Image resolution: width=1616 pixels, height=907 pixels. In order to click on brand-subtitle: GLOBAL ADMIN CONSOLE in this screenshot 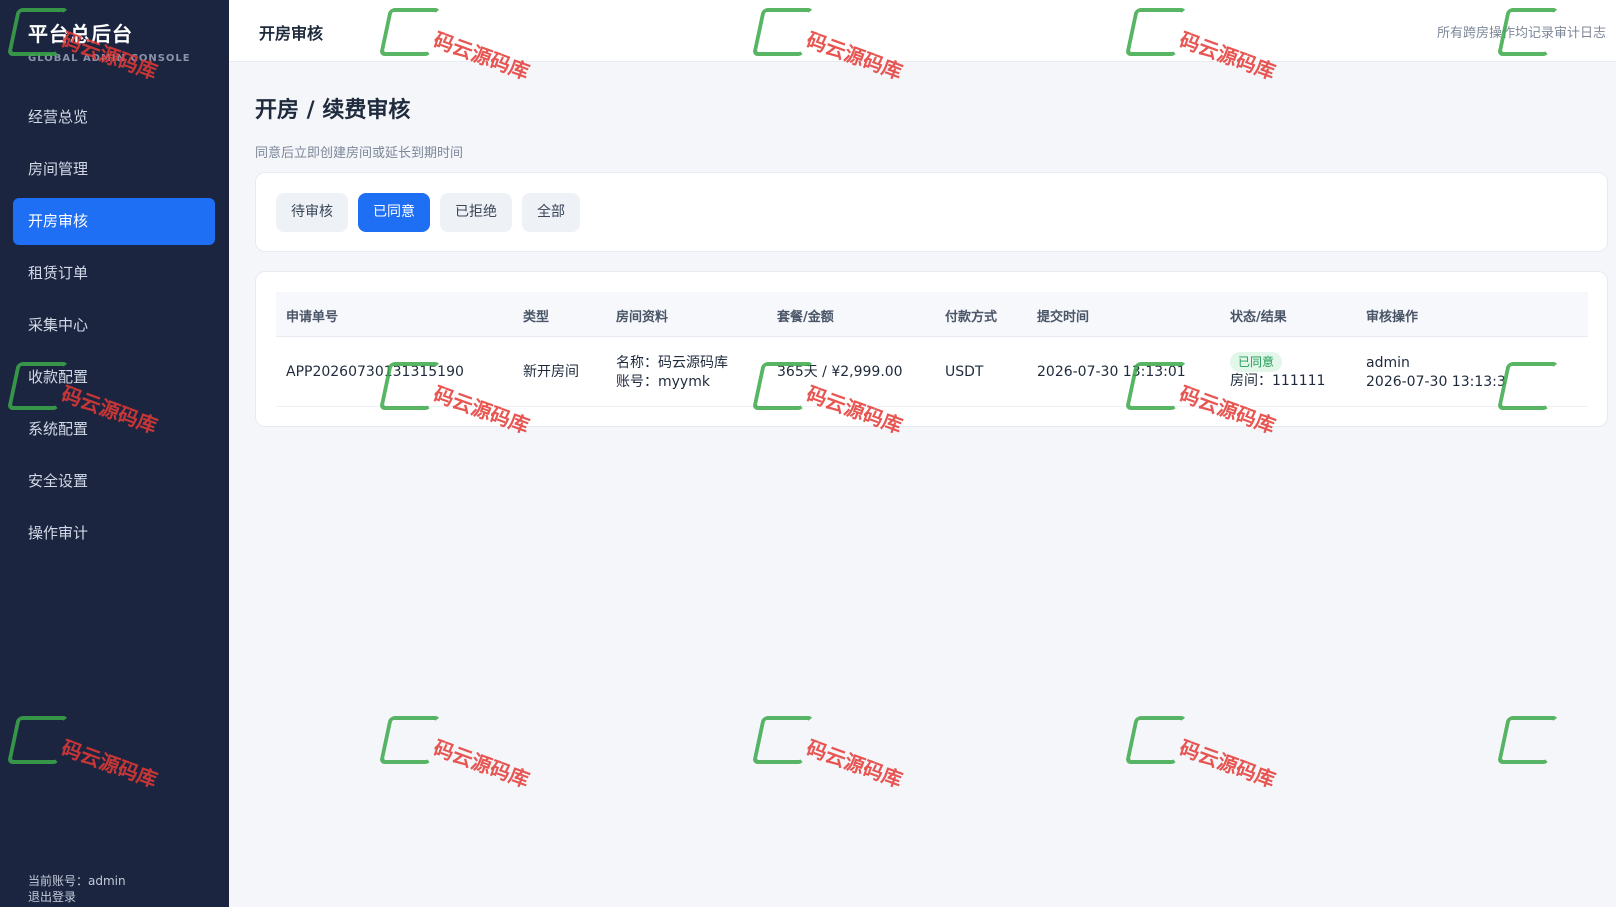, I will do `click(109, 58)`.